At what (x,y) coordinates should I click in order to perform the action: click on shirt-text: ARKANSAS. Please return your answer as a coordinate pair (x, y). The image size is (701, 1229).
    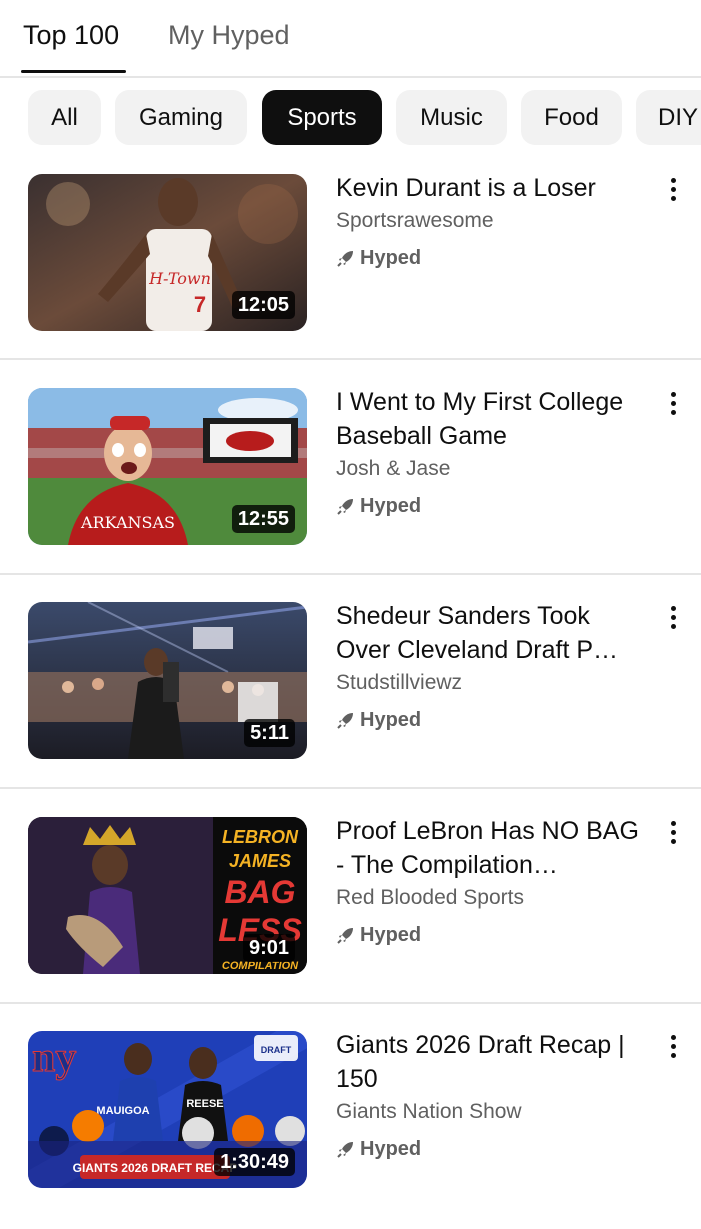
    Looking at the image, I should click on (127, 522).